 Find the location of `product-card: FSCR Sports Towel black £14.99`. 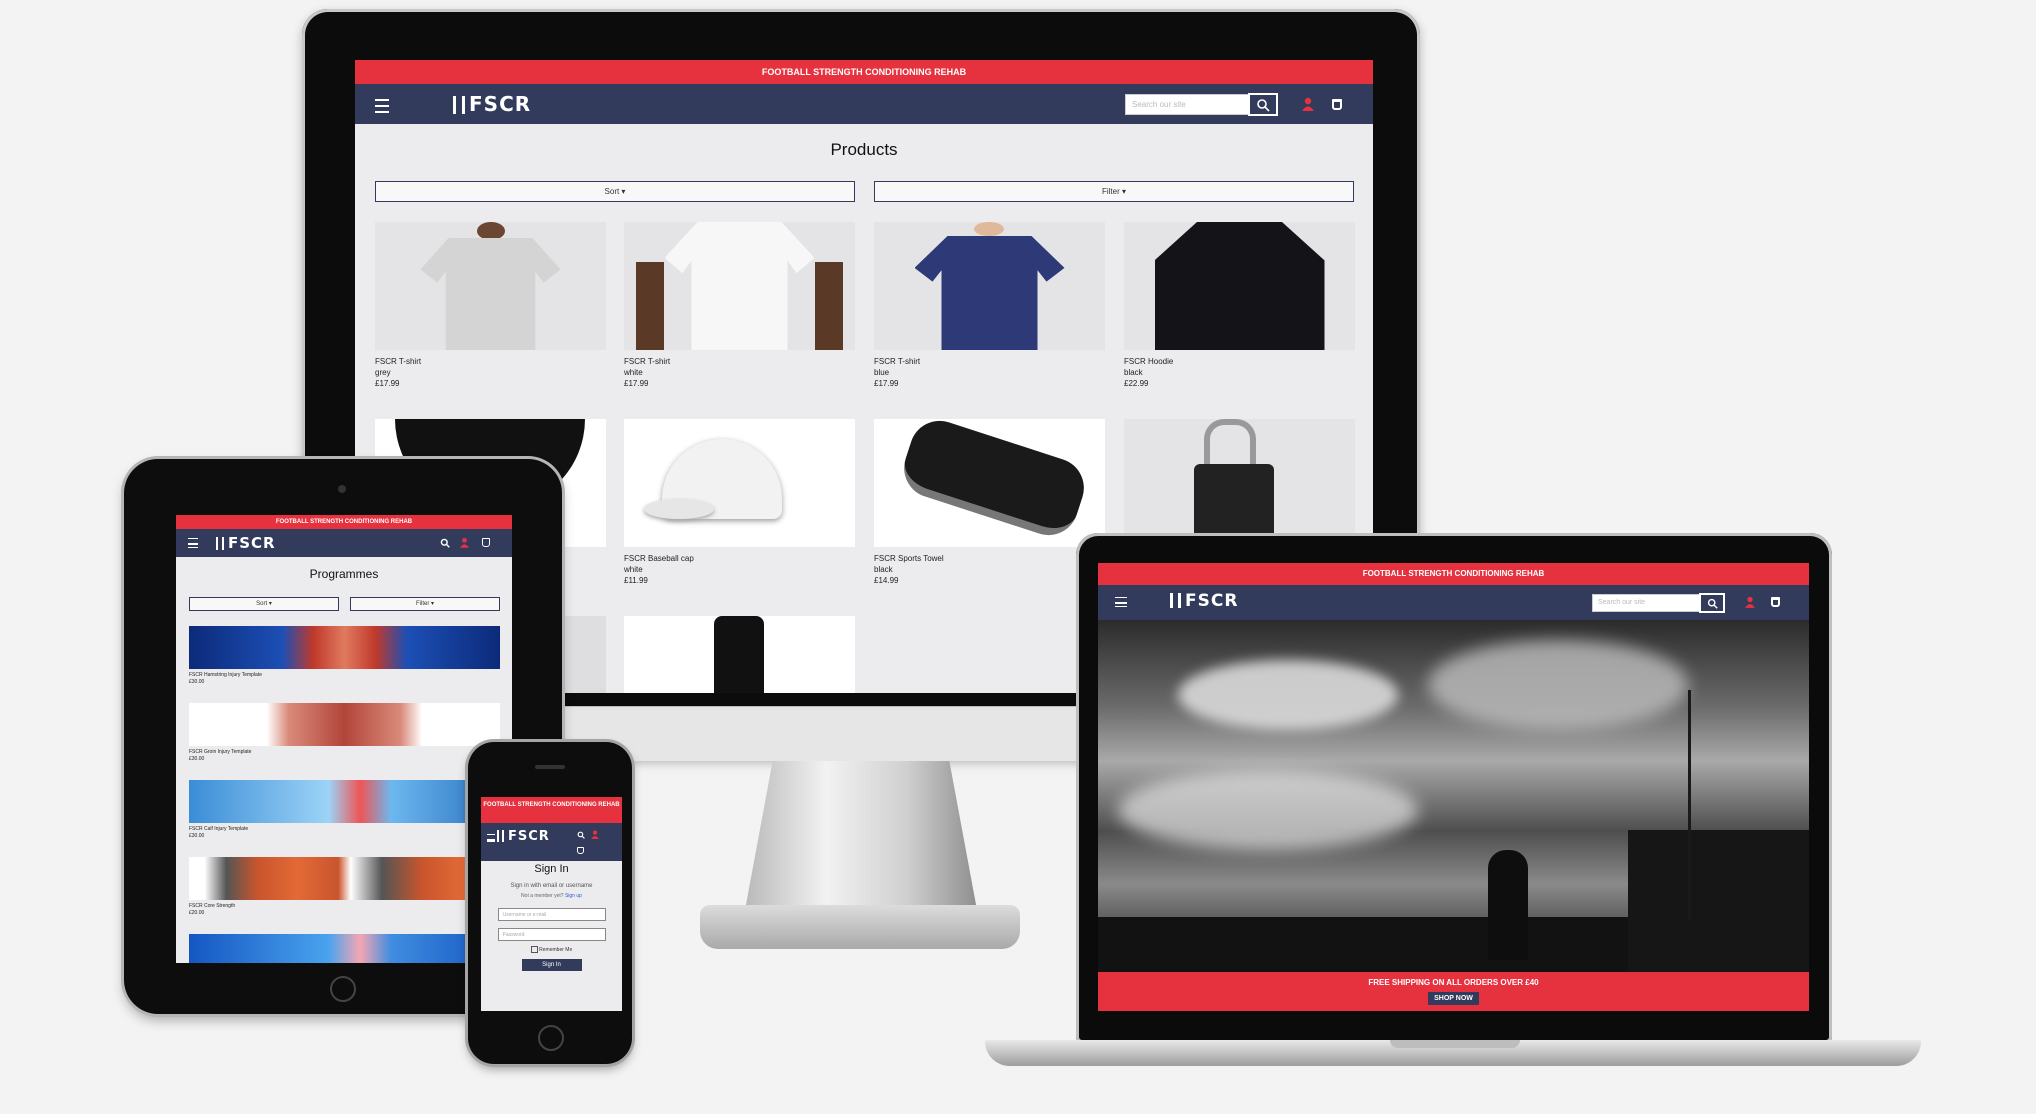

product-card: FSCR Sports Towel black £14.99 is located at coordinates (989, 502).